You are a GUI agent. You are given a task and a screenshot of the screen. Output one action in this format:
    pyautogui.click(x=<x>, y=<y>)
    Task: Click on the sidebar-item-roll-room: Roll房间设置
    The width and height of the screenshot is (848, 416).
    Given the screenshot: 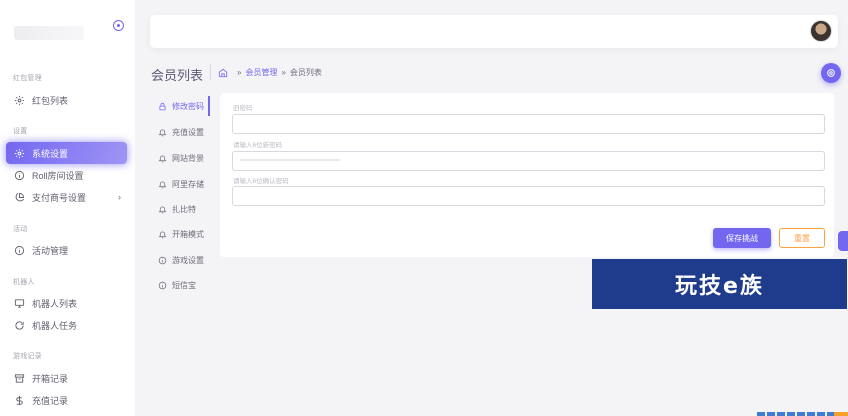 What is the action you would take?
    pyautogui.click(x=66, y=175)
    